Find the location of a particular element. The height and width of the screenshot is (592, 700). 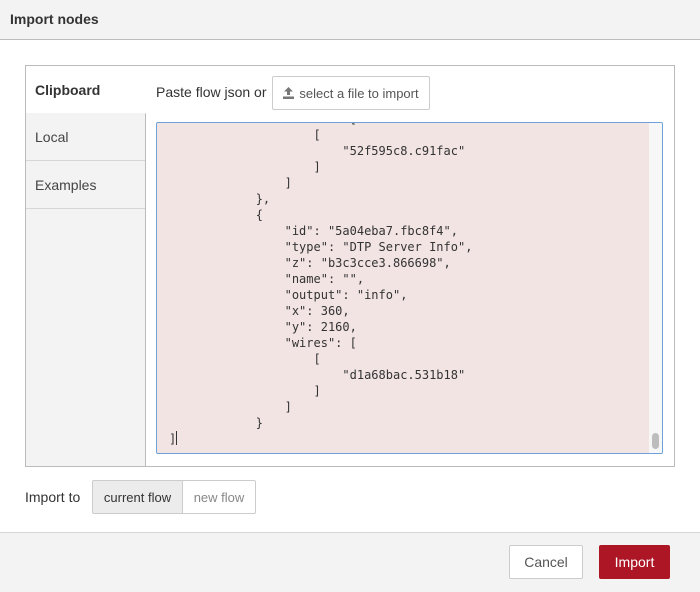

select-file-button: select a file to import is located at coordinates (351, 93).